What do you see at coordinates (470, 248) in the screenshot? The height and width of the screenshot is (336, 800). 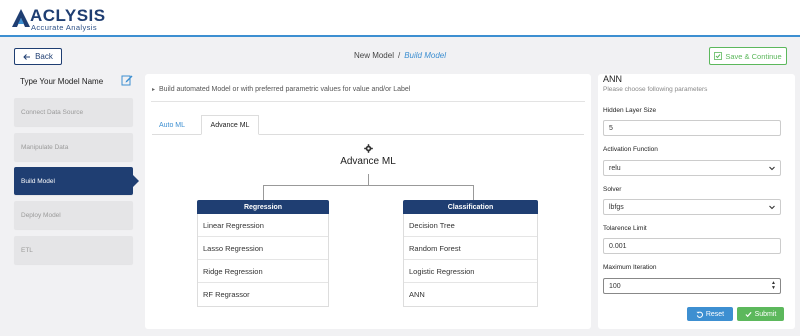 I see `algo-random-forest: Random Forest` at bounding box center [470, 248].